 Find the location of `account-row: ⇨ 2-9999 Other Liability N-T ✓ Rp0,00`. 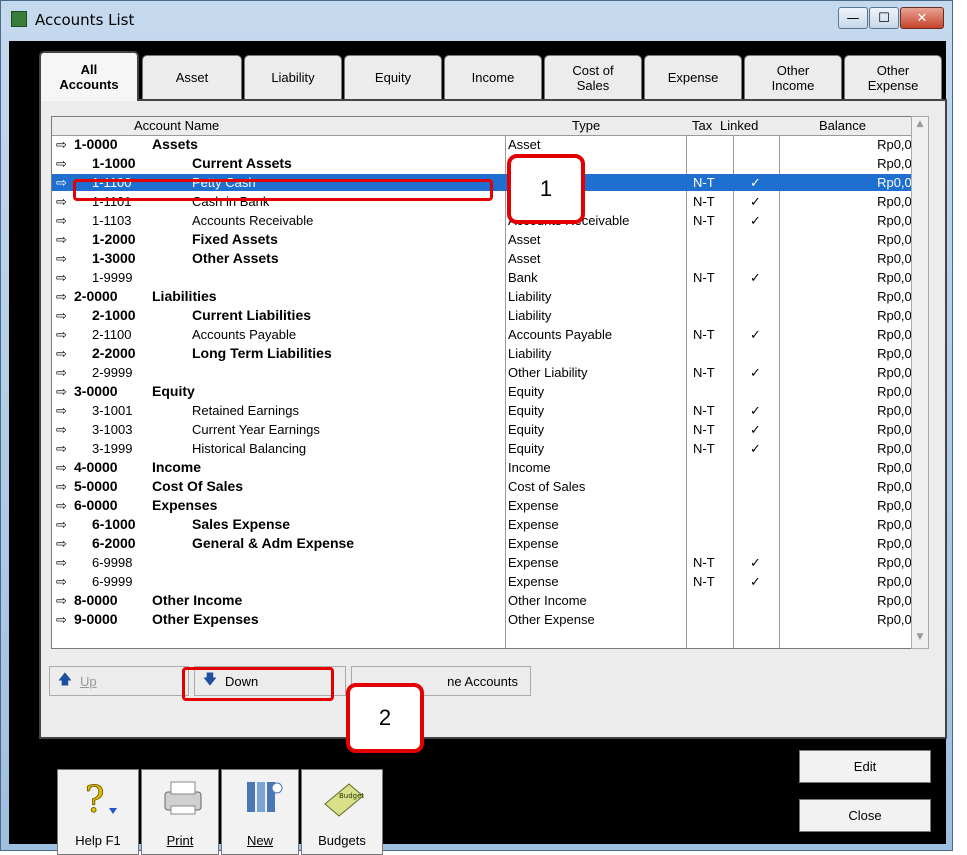

account-row: ⇨ 2-9999 Other Liability N-T ✓ Rp0,00 is located at coordinates (486, 372).